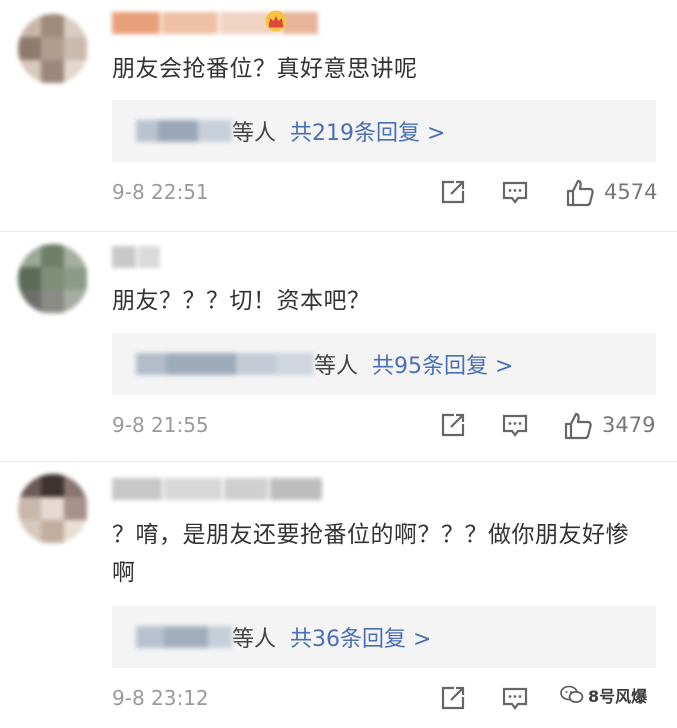 This screenshot has height=728, width=677. Describe the element at coordinates (367, 131) in the screenshot. I see `reply-count-link: 共219条回复 >` at that location.